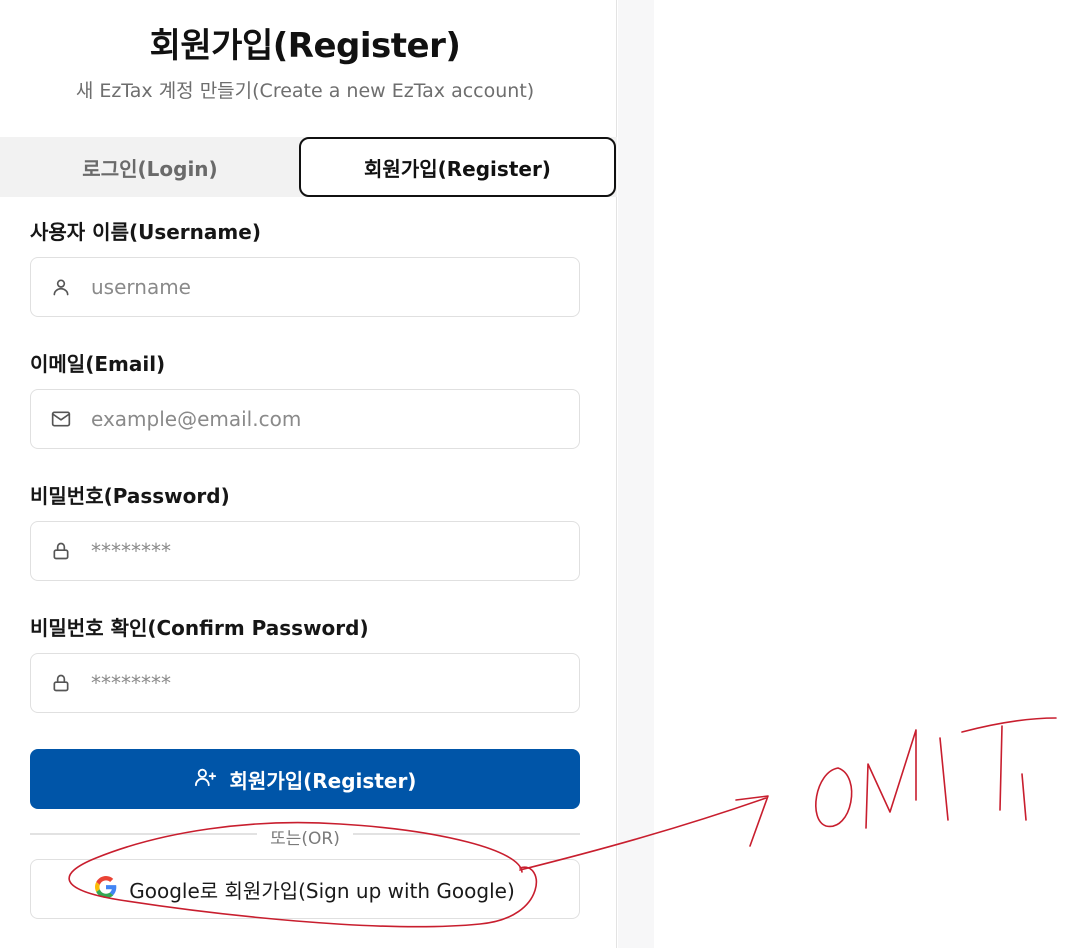 This screenshot has height=948, width=1072. What do you see at coordinates (326, 683) in the screenshot?
I see `confirm-password-input` at bounding box center [326, 683].